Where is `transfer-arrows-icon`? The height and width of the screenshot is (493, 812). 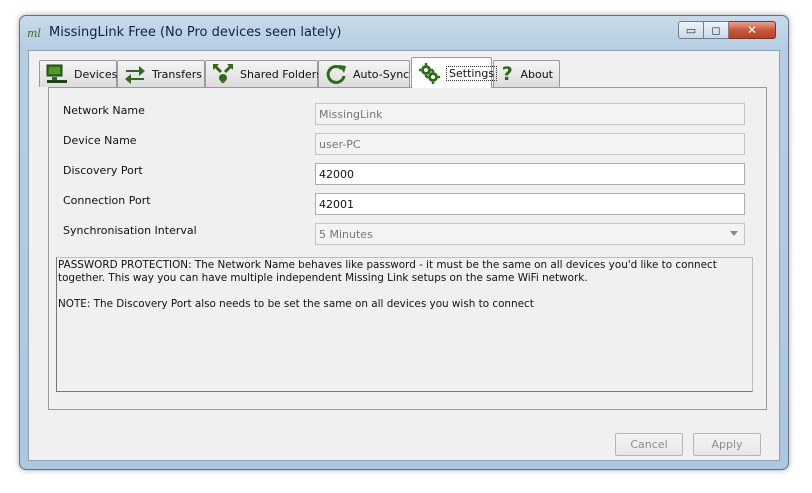
transfer-arrows-icon is located at coordinates (135, 74).